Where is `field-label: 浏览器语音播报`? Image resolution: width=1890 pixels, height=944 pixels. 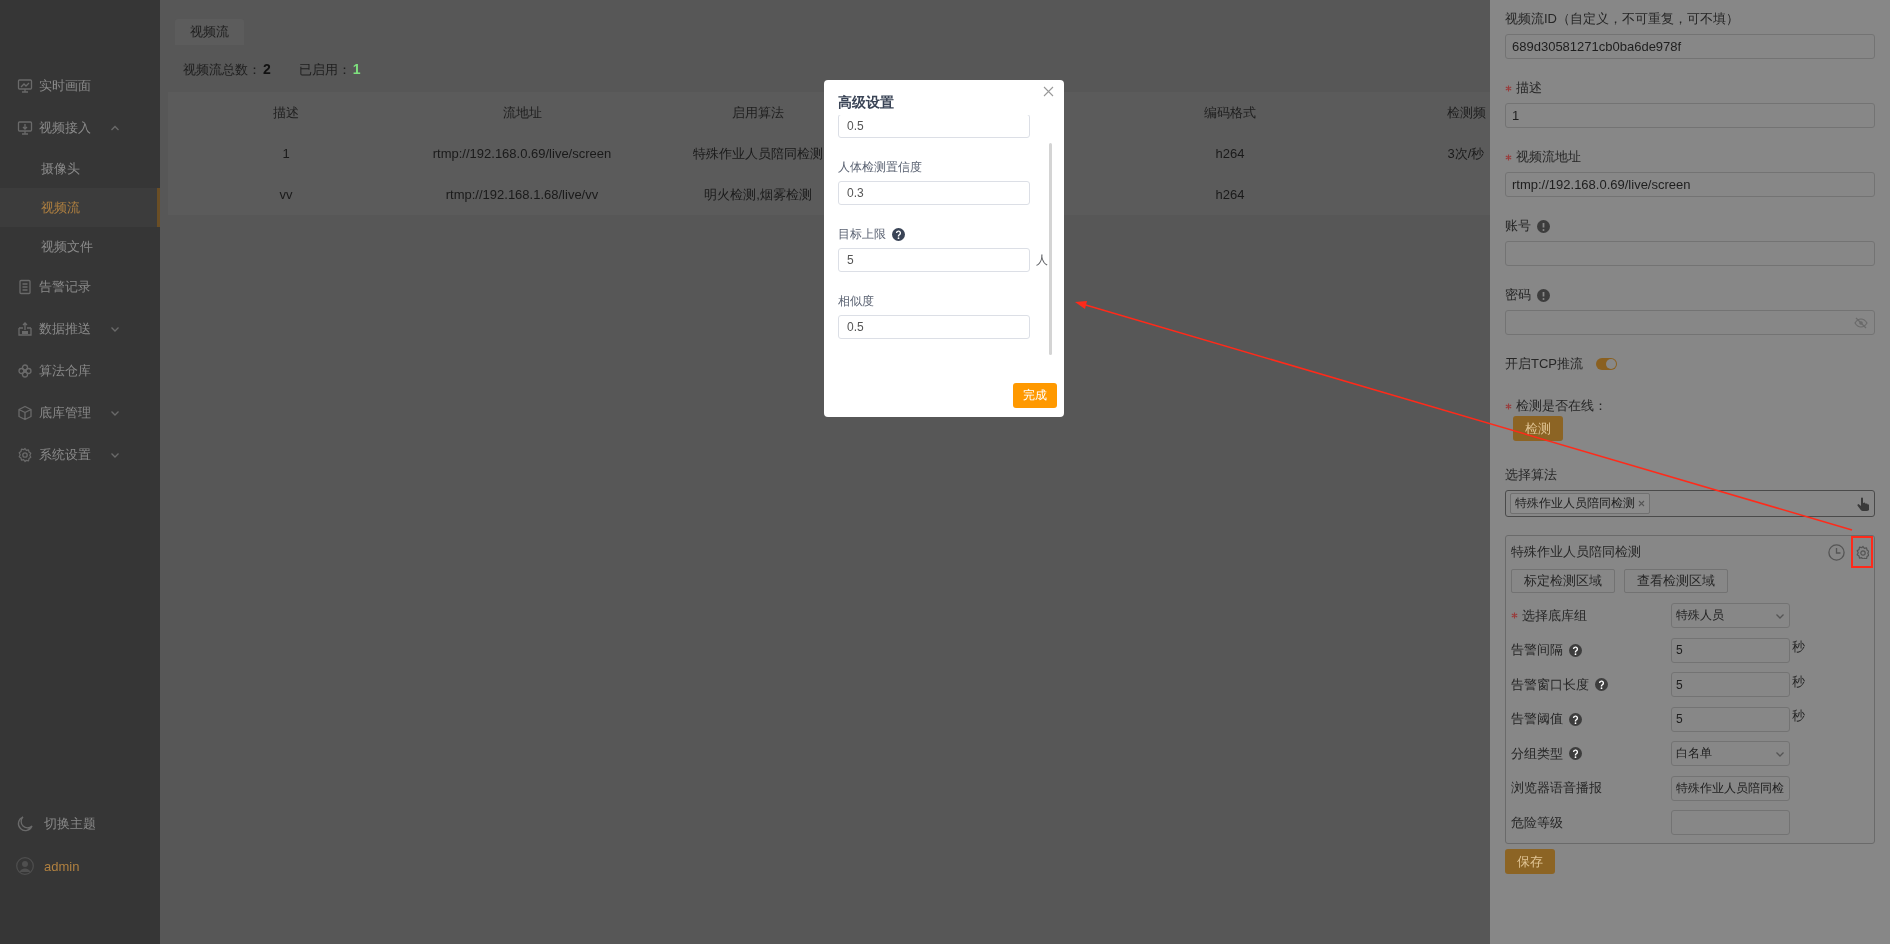 field-label: 浏览器语音播报 is located at coordinates (1556, 788).